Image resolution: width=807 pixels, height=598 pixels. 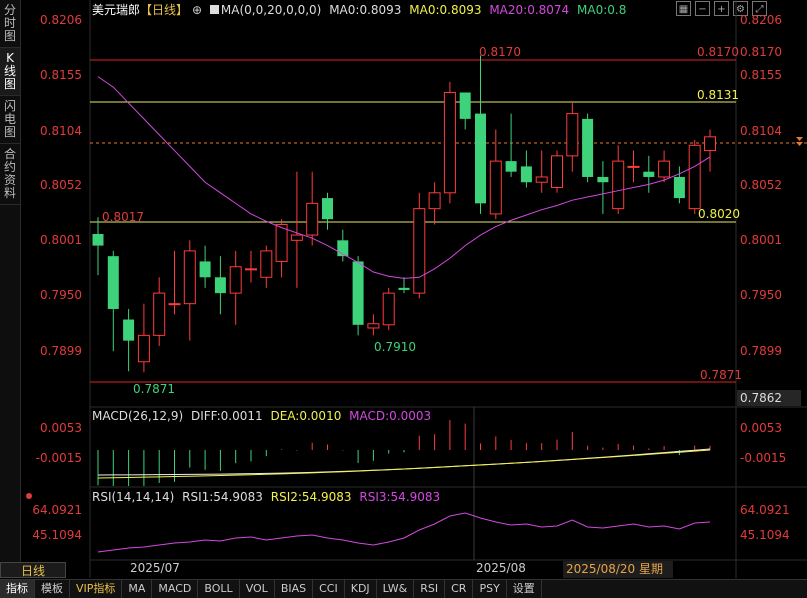 What do you see at coordinates (395, 347) in the screenshot?
I see `low-label: 0.7910` at bounding box center [395, 347].